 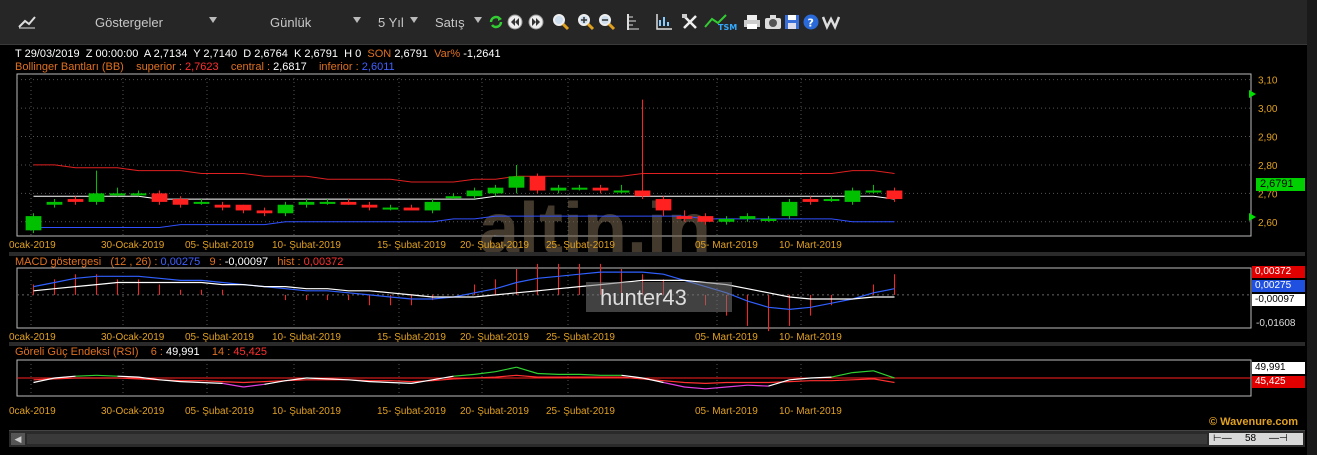 What do you see at coordinates (357, 20) in the screenshot?
I see `period-chevron-down-icon` at bounding box center [357, 20].